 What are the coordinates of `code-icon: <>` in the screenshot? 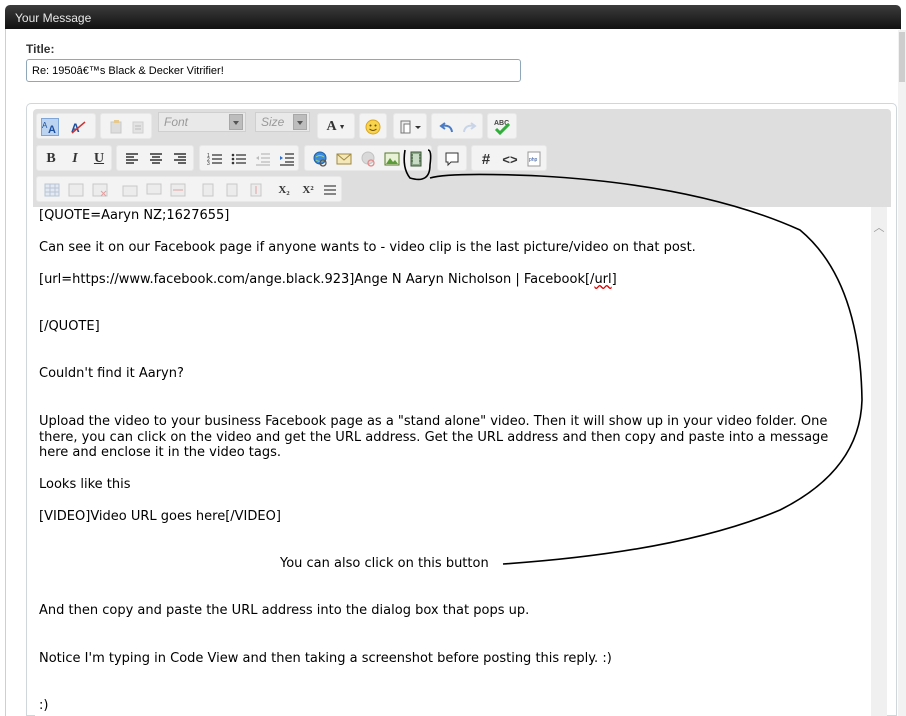 It's located at (510, 159).